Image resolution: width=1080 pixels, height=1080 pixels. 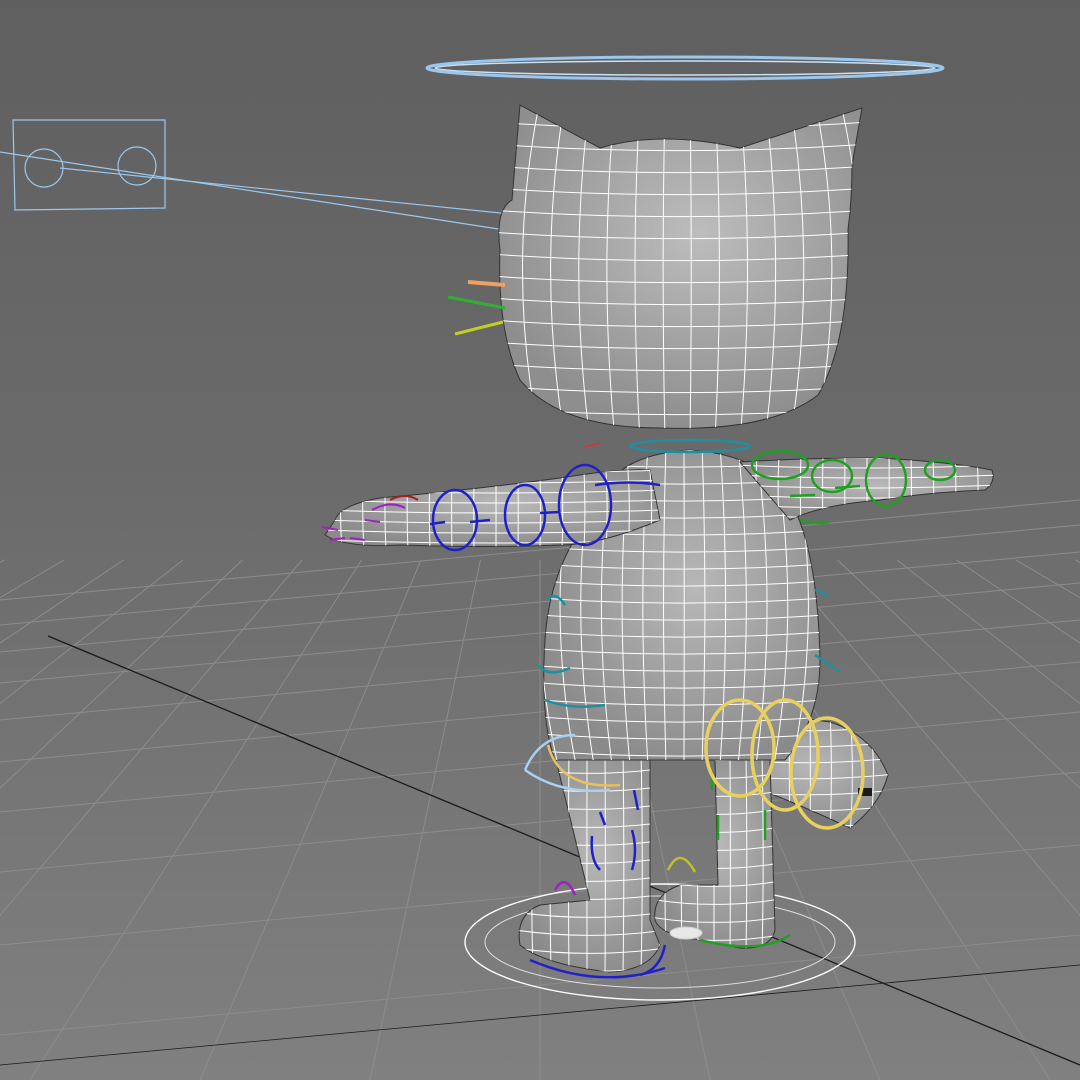 I want to click on head-halo-control, so click(x=685, y=68).